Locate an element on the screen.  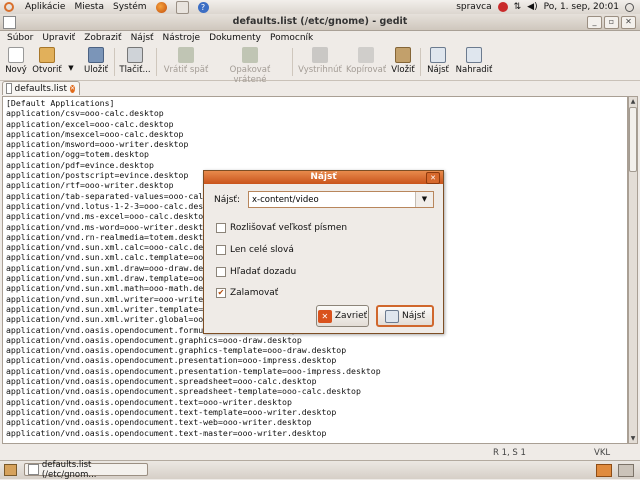
find-toolbar-label: Nájsť is located at coordinates (438, 70).